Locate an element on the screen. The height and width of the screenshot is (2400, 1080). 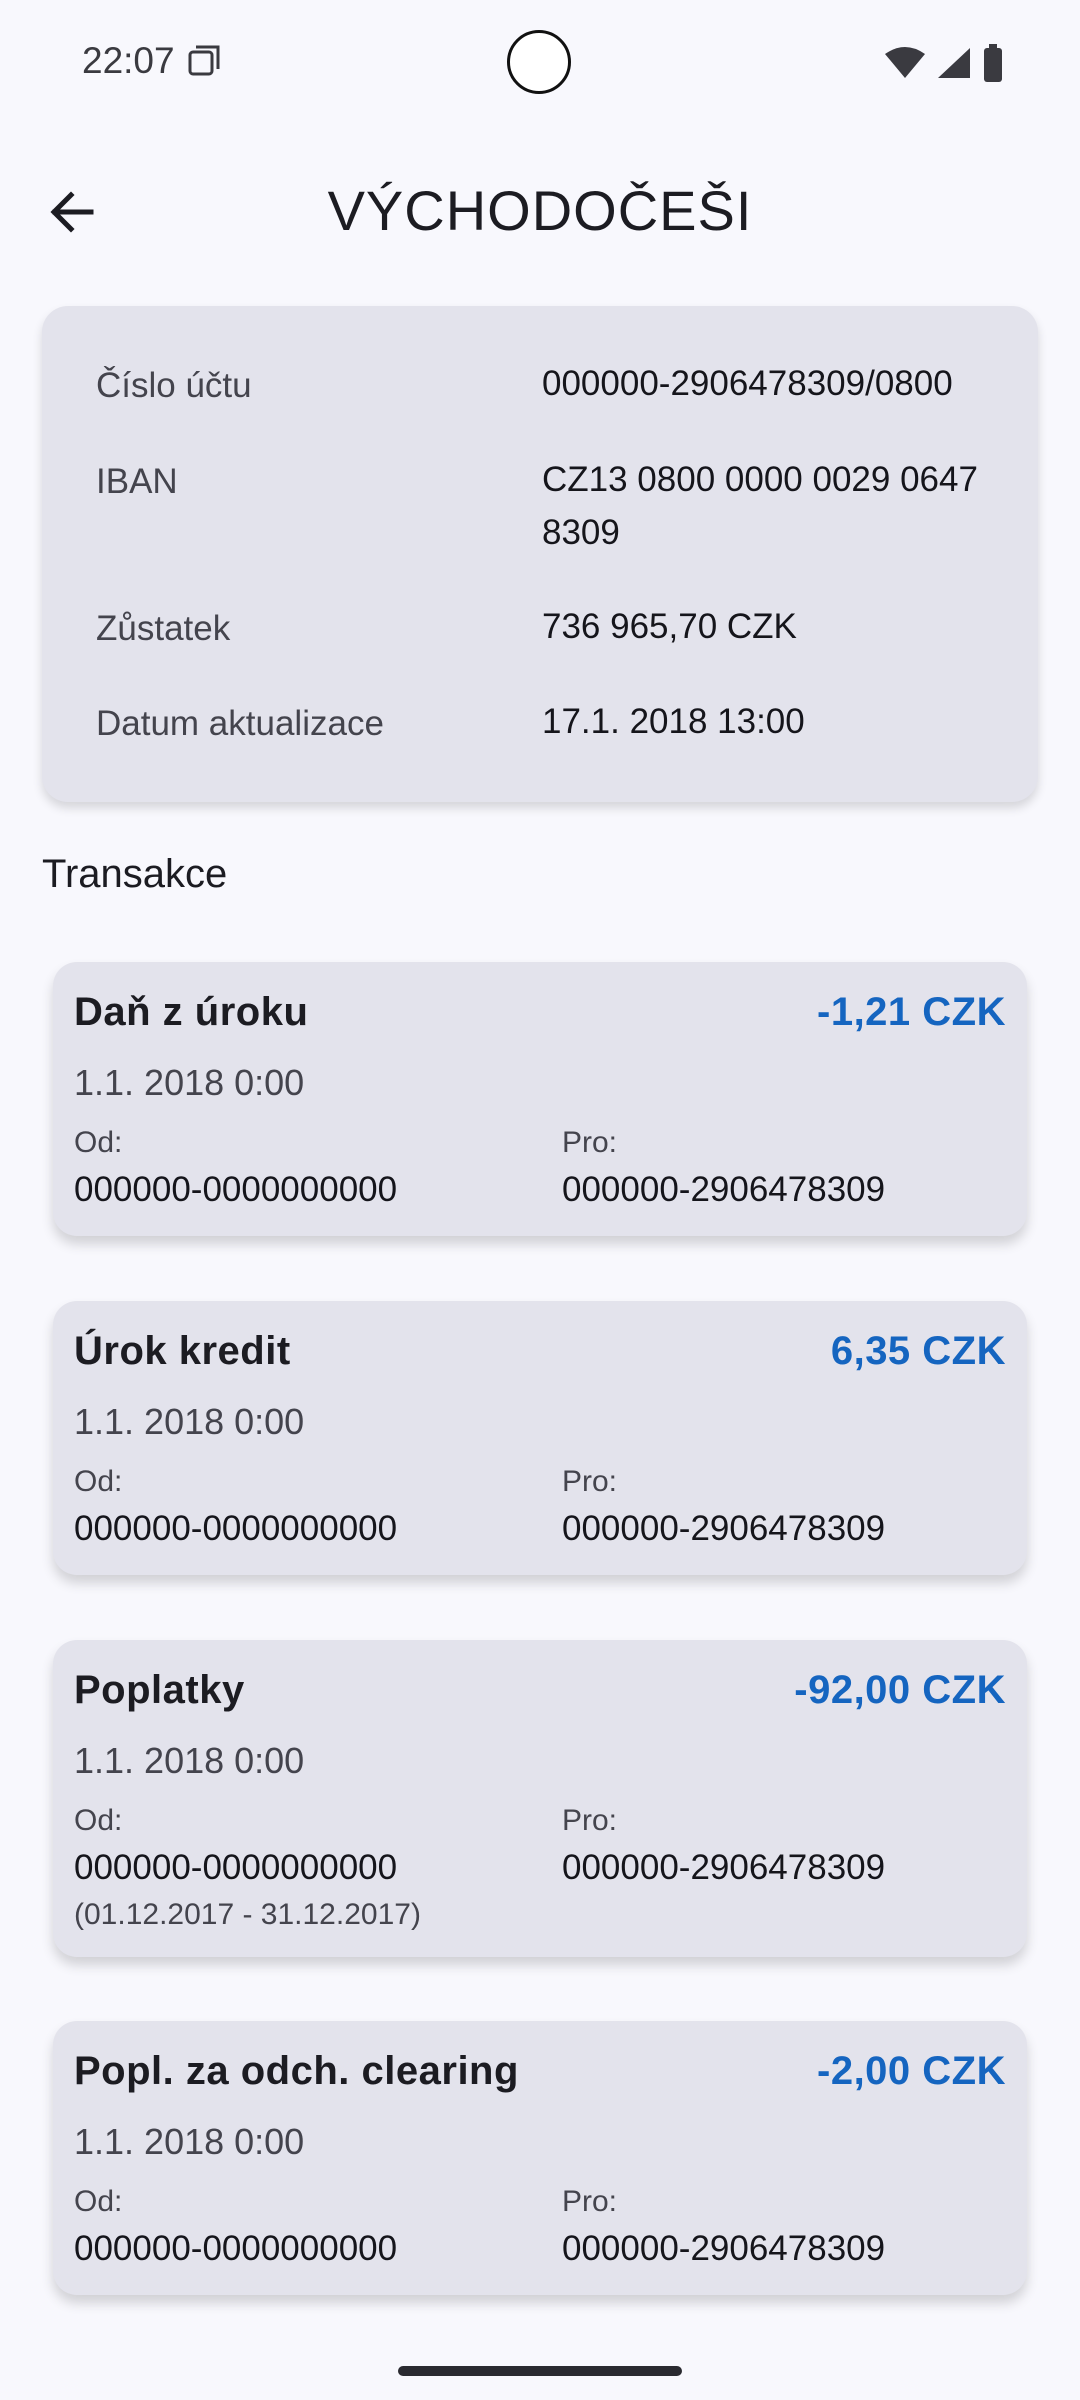
transaction-title: Úrok kredit is located at coordinates (182, 1351).